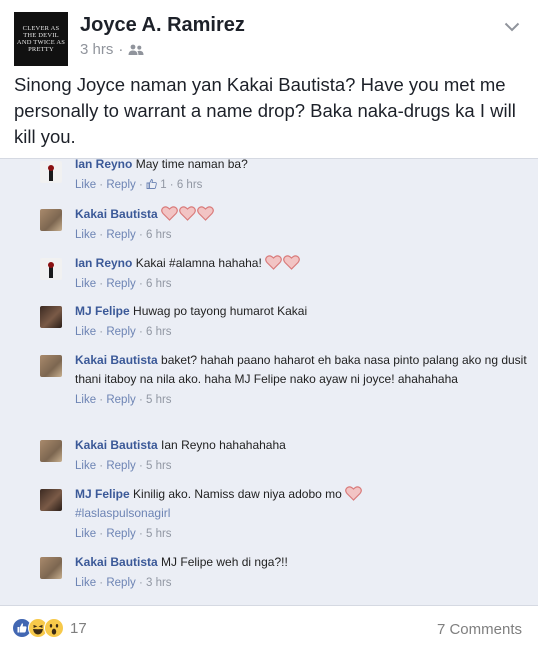 The image size is (538, 648). I want to click on author-name: Joyce A. Ramirez, so click(162, 25).